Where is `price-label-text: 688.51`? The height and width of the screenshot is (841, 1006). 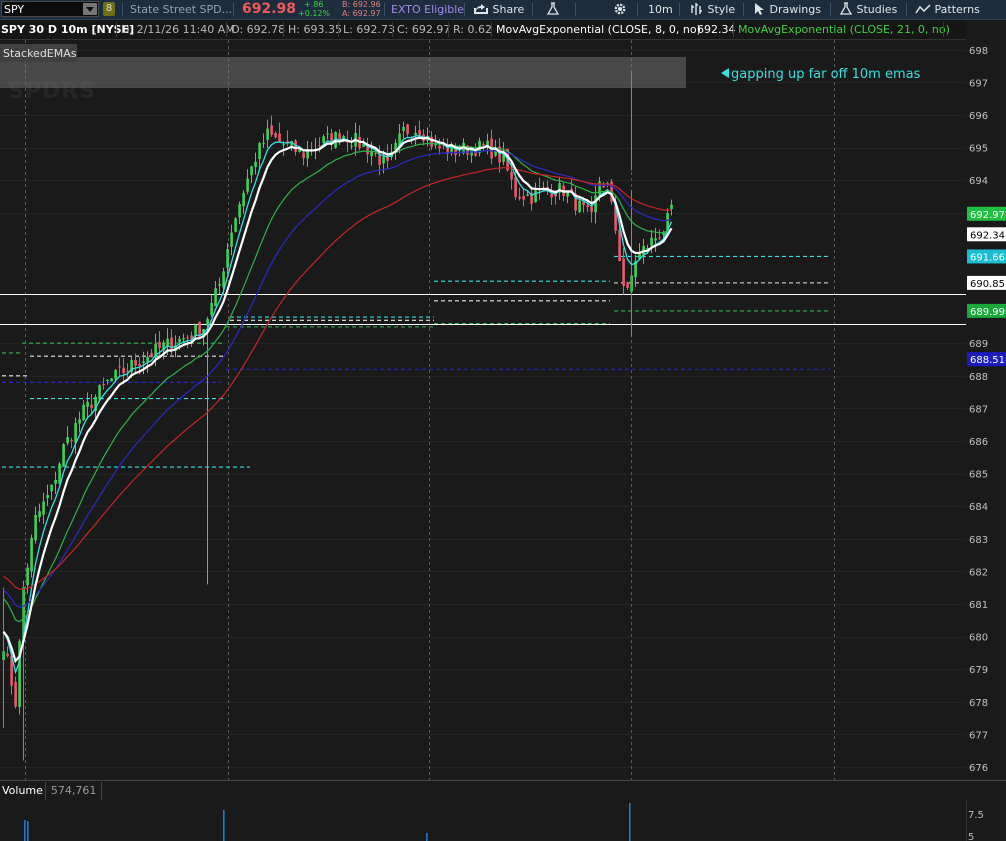 price-label-text: 688.51 is located at coordinates (987, 360).